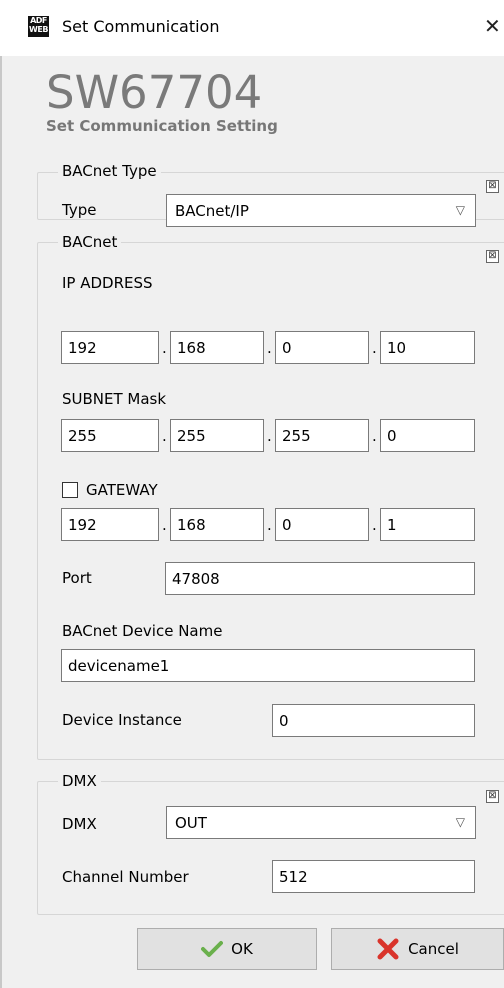 The height and width of the screenshot is (988, 504). Describe the element at coordinates (427, 435) in the screenshot. I see `subnet-octet-4: 0` at that location.